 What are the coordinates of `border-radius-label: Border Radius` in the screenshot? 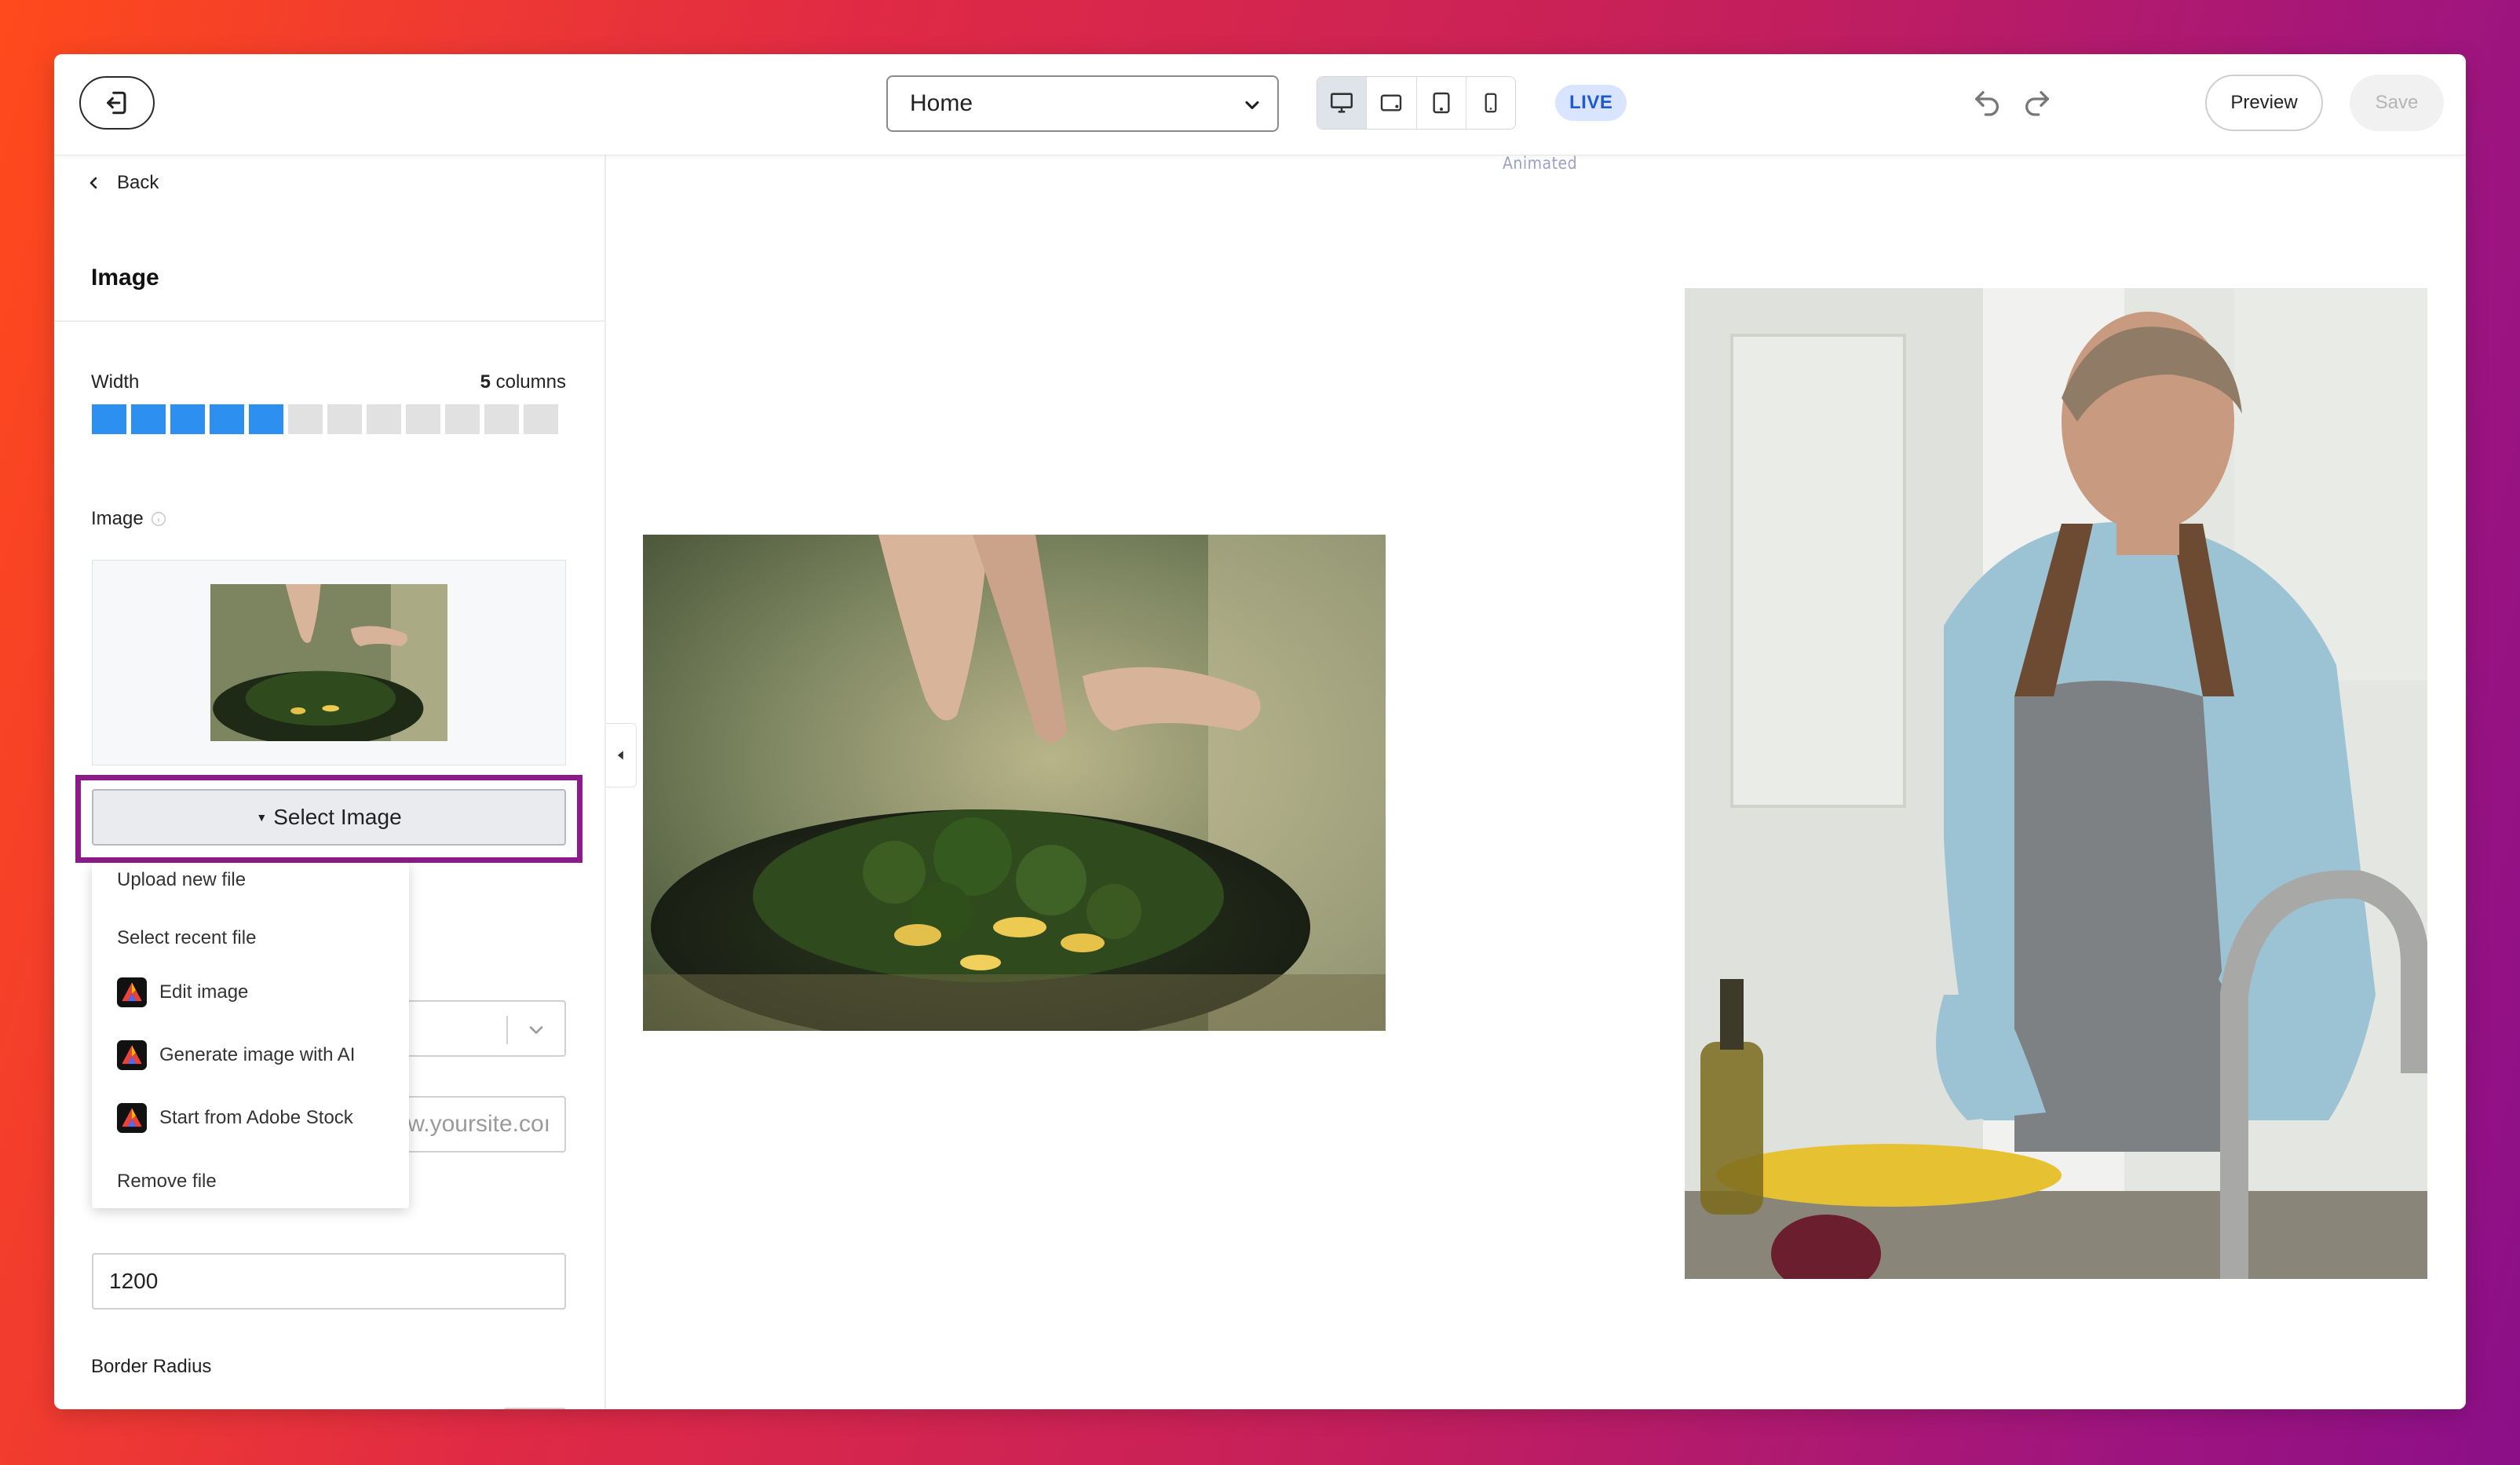 It's located at (151, 1366).